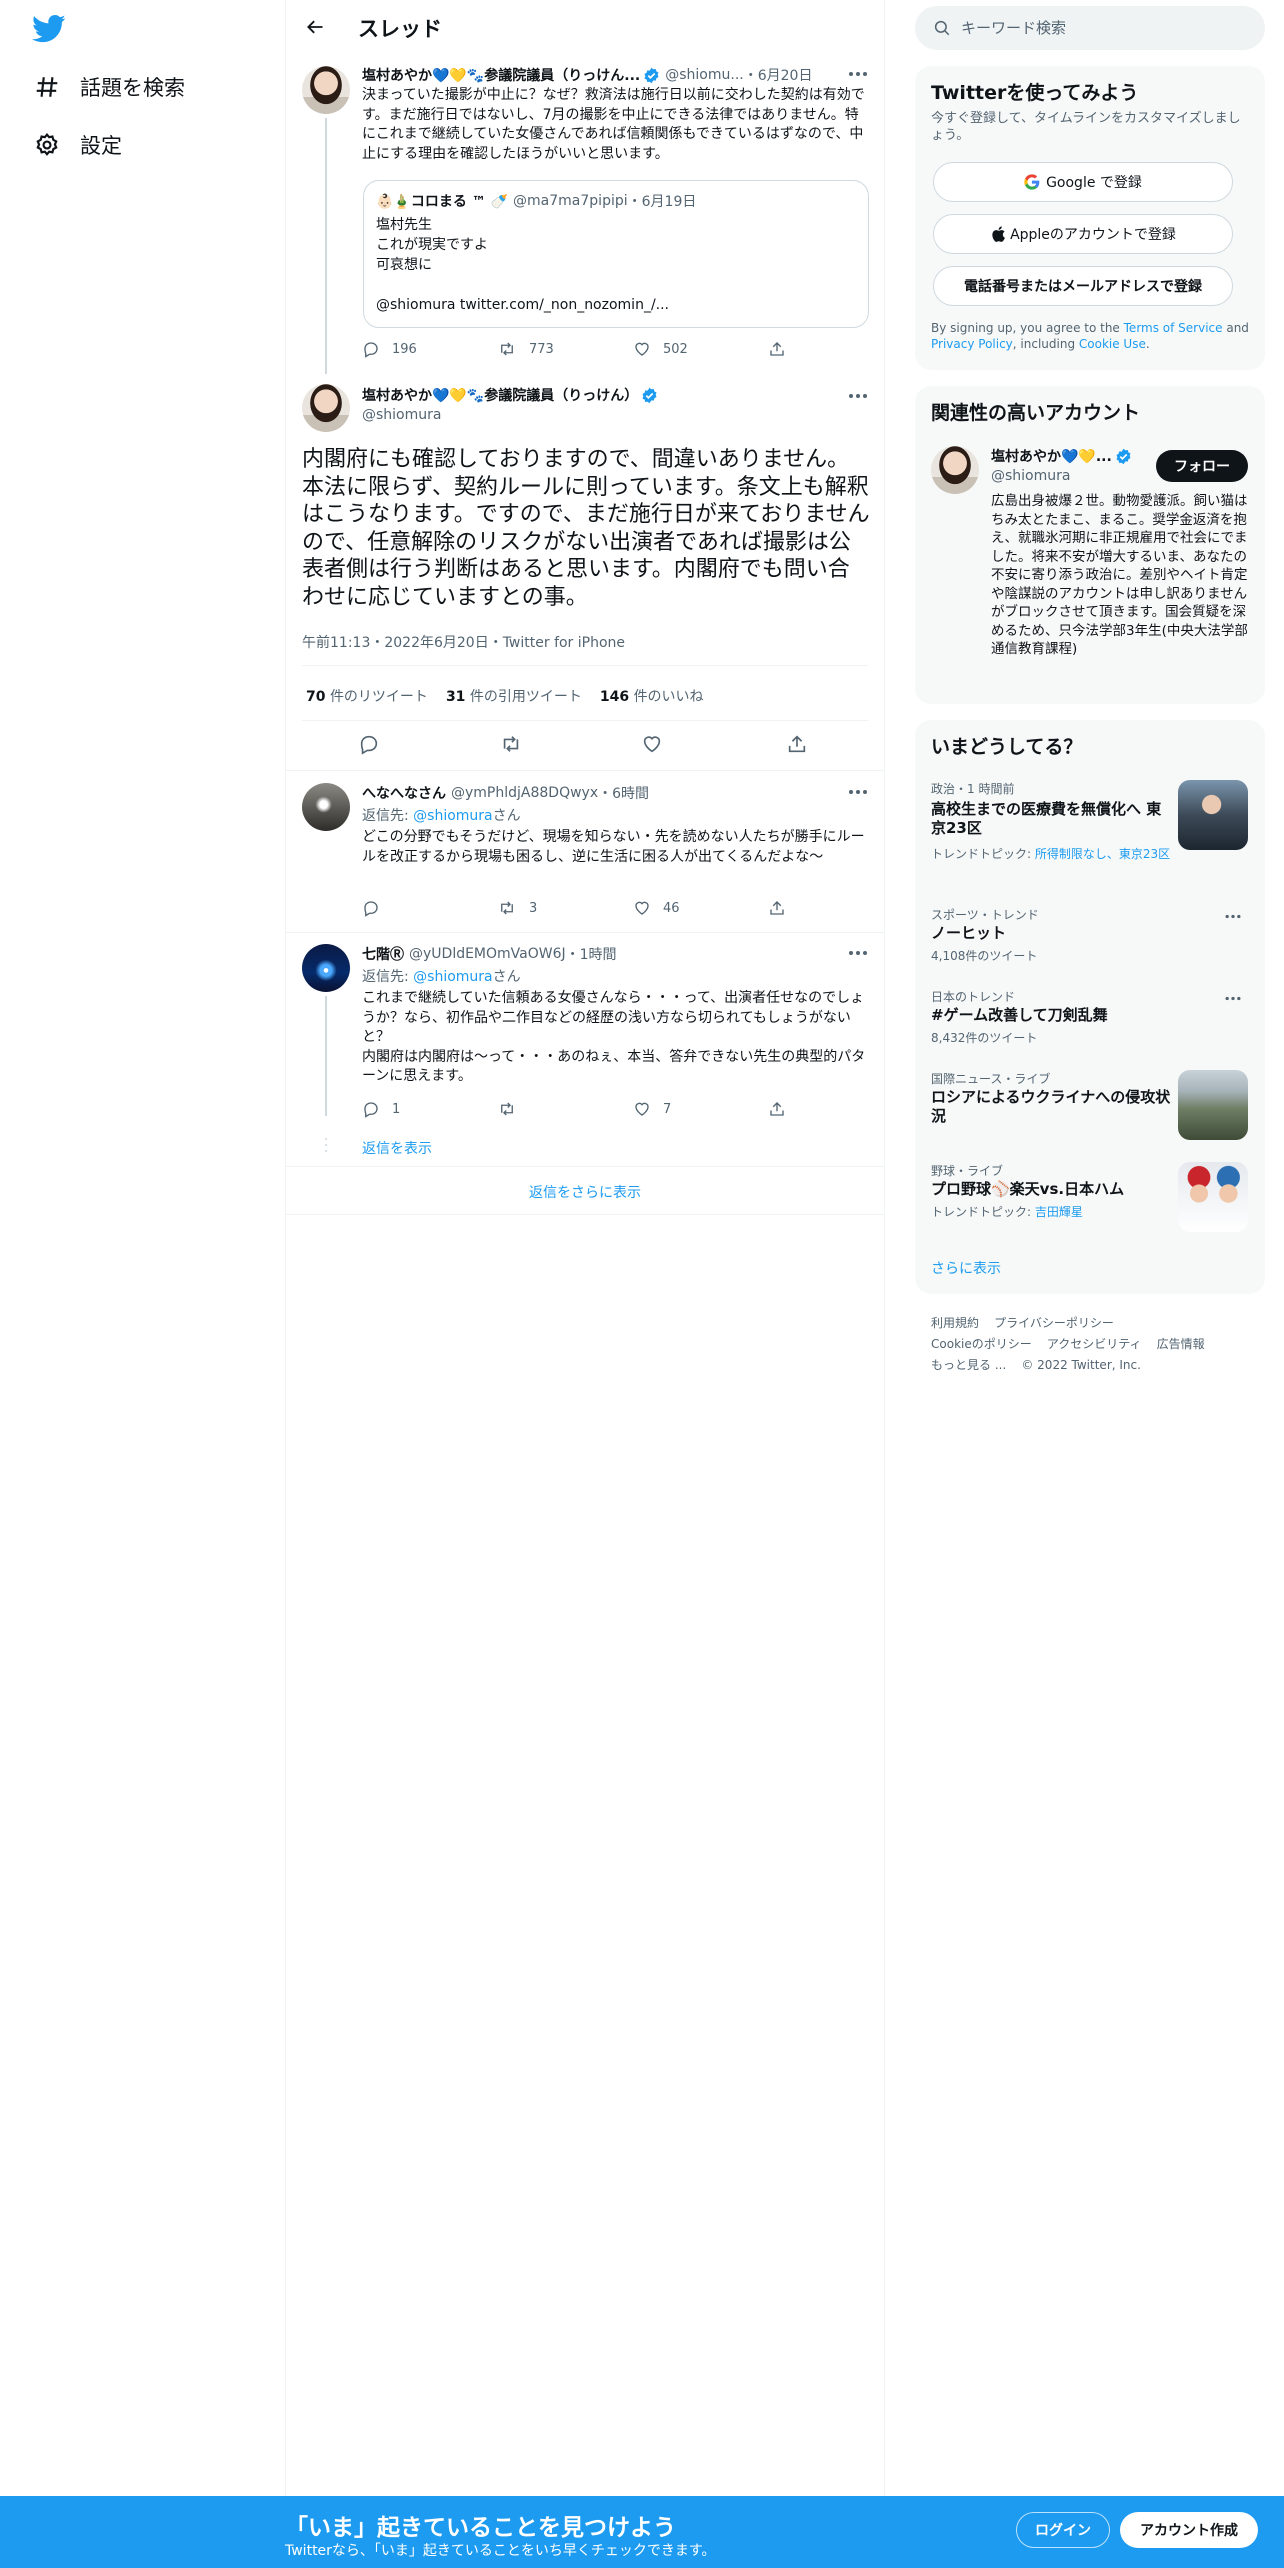 The image size is (1284, 2568). I want to click on like-button: 46, so click(656, 908).